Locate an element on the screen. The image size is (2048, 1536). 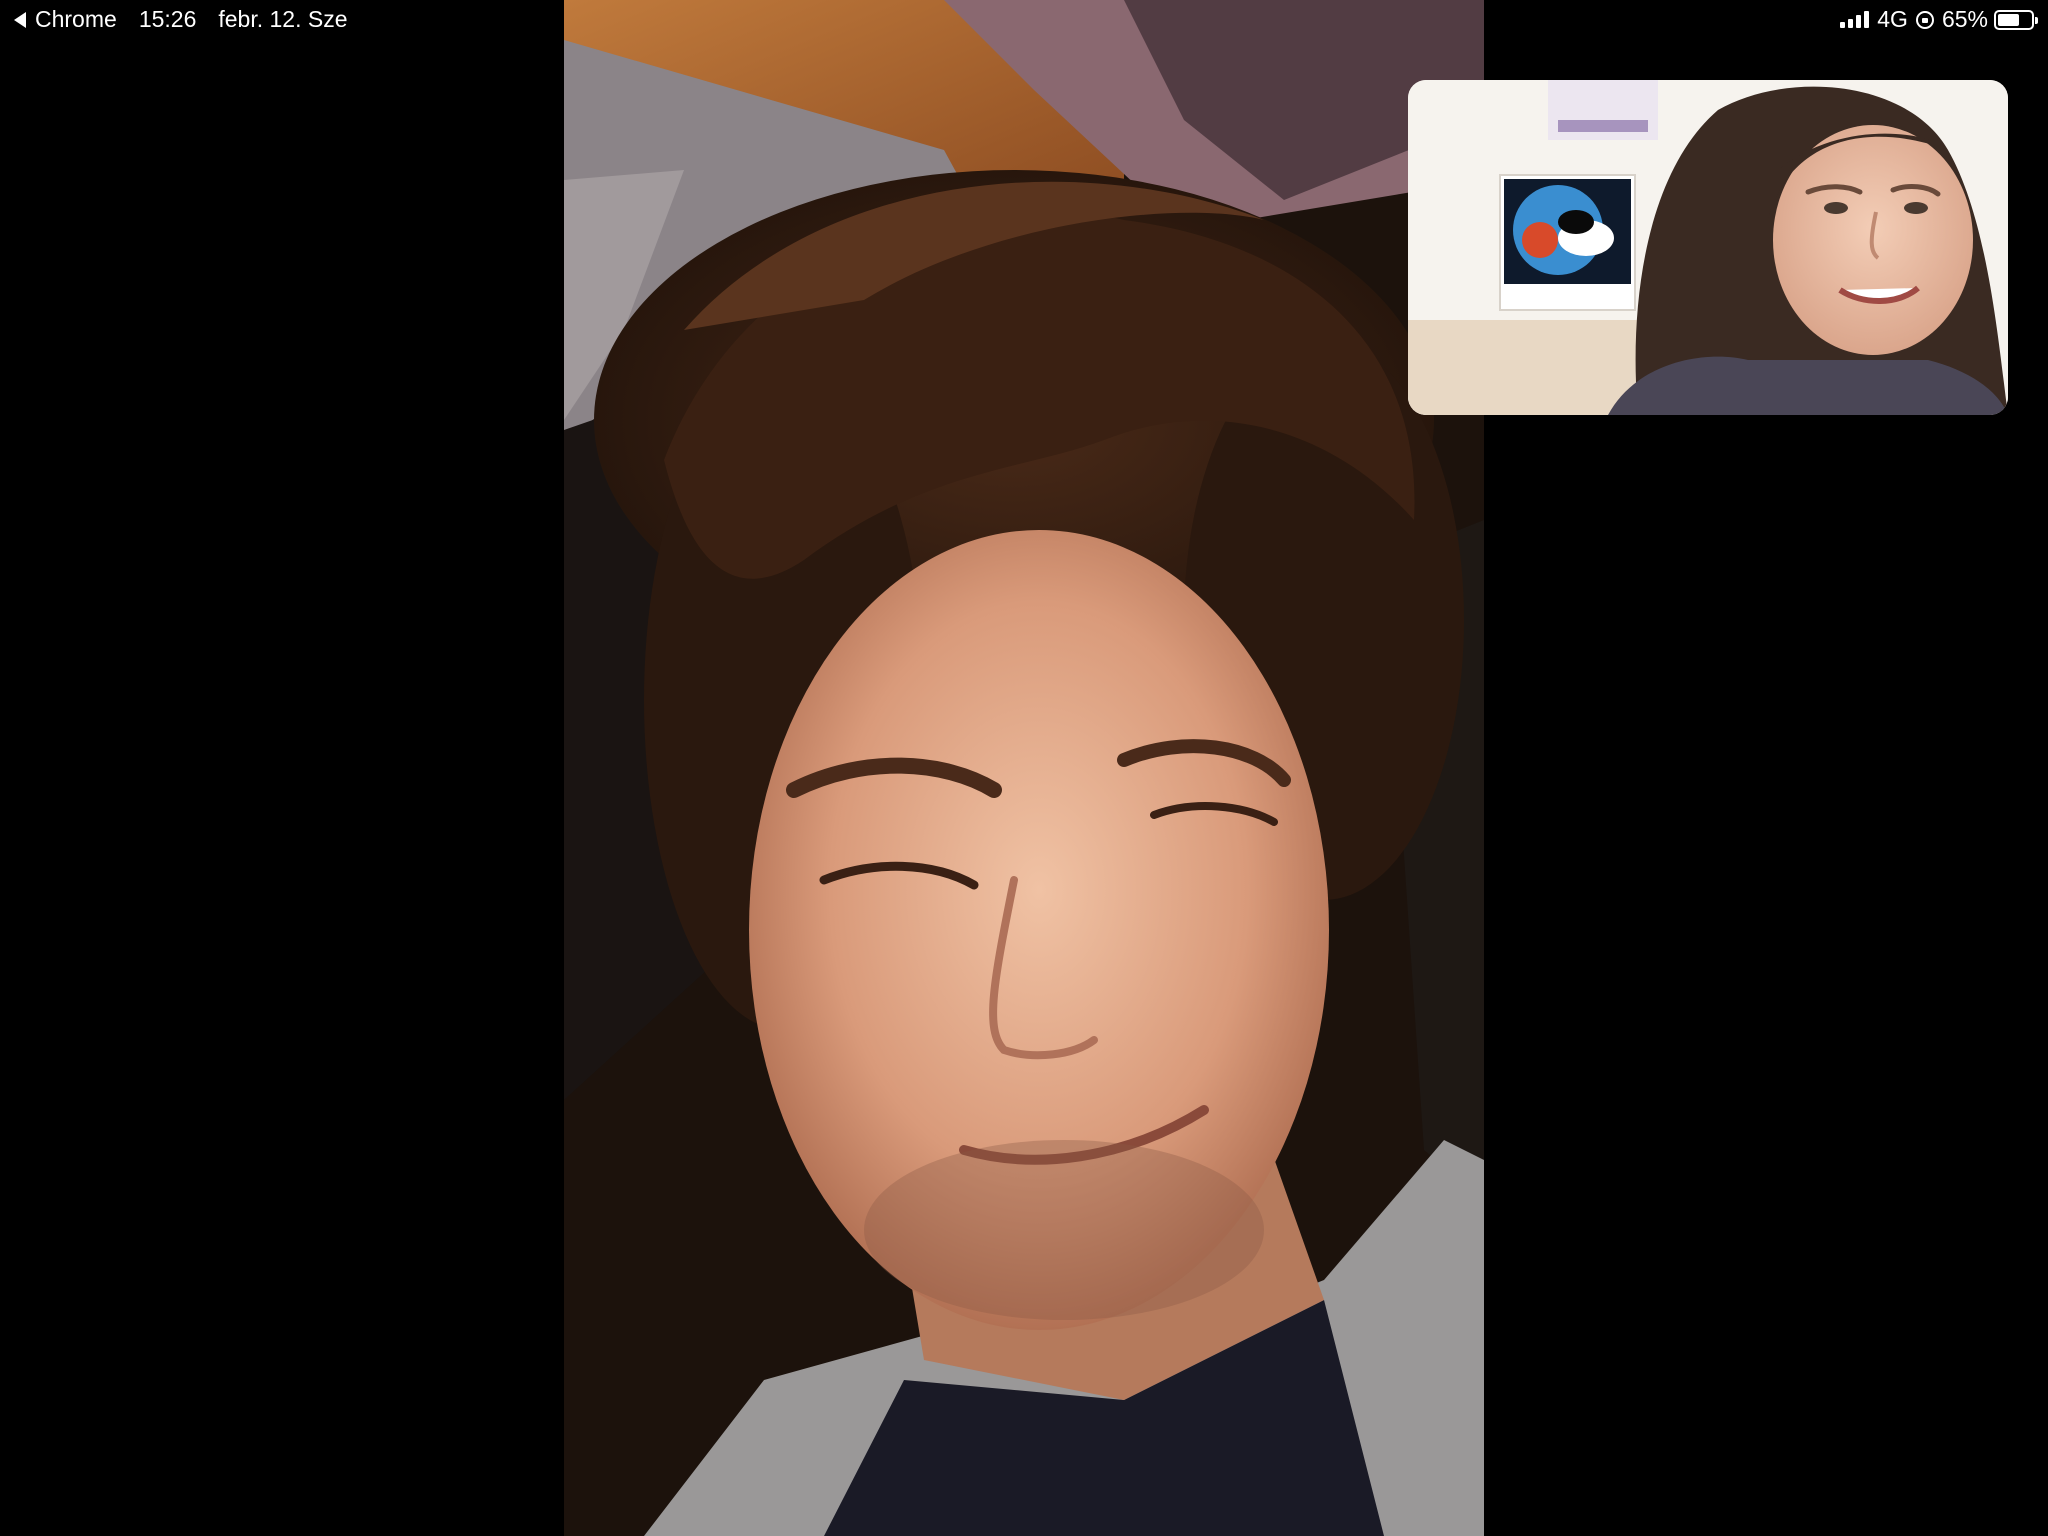
status-left: Chrome 15:26 febr. 12. Sze is located at coordinates (181, 19).